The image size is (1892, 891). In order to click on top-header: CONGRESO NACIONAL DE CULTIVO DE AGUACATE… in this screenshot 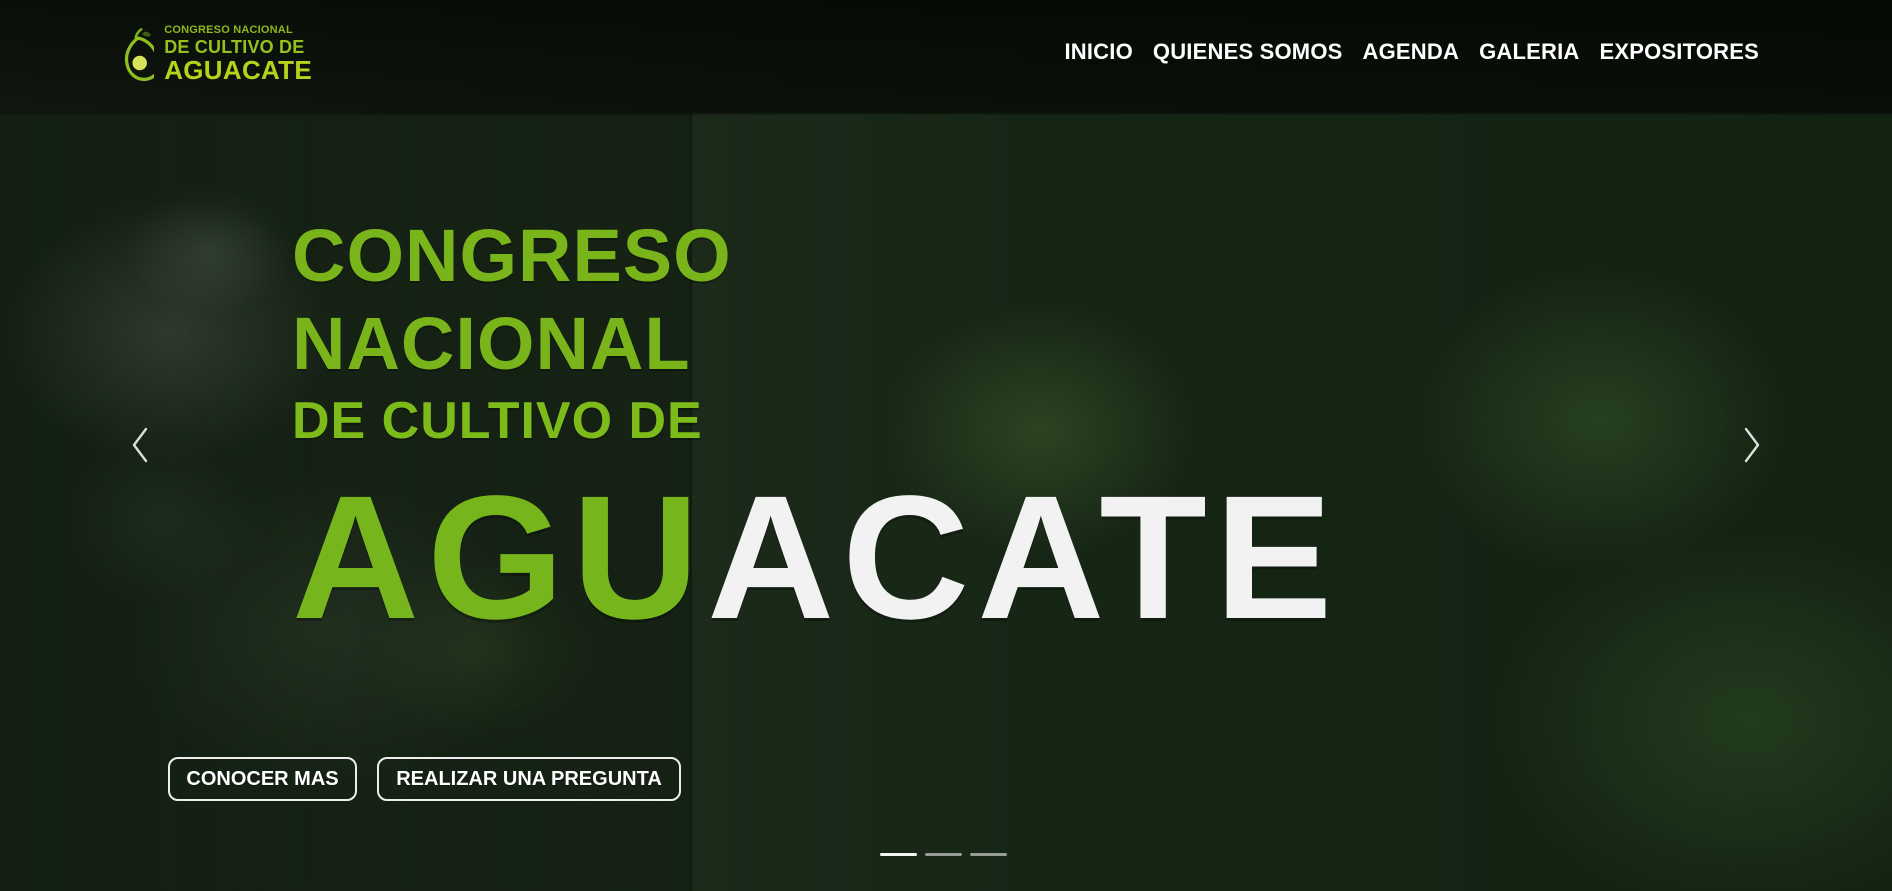, I will do `click(946, 56)`.